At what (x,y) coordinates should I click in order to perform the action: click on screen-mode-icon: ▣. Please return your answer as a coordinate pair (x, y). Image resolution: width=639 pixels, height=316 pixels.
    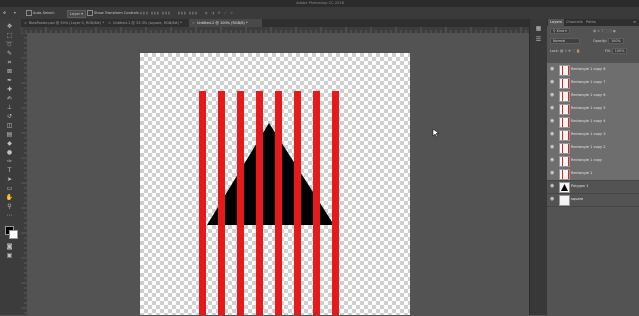
    Looking at the image, I should click on (9, 255).